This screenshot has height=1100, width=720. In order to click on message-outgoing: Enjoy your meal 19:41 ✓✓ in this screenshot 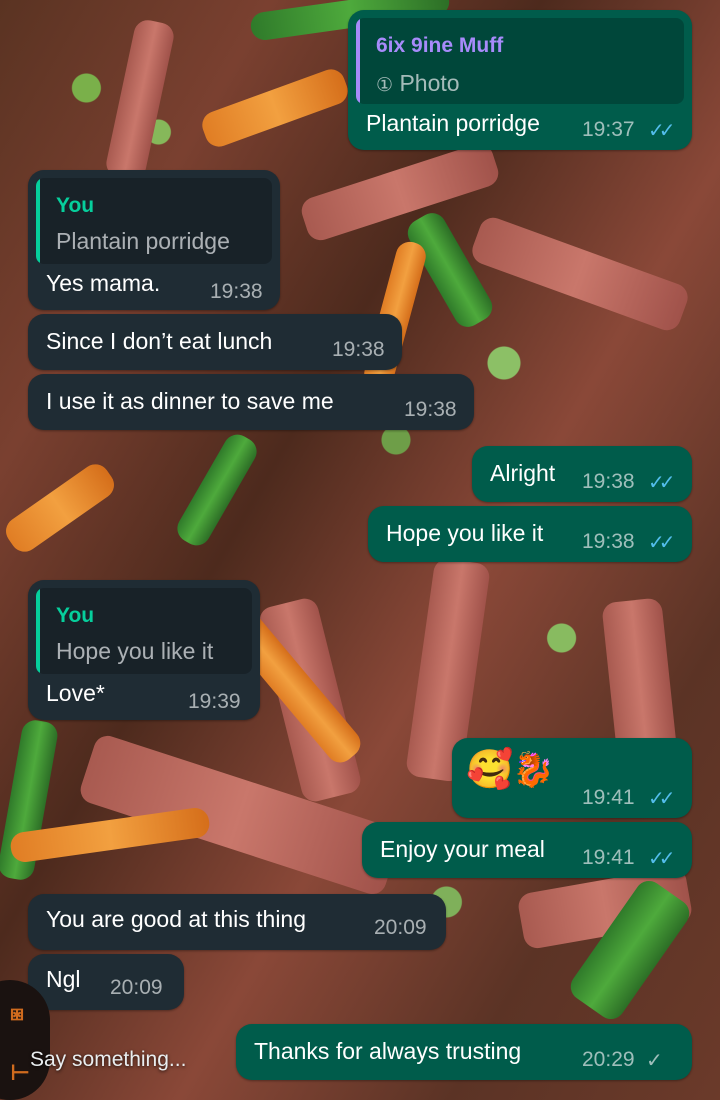, I will do `click(527, 850)`.